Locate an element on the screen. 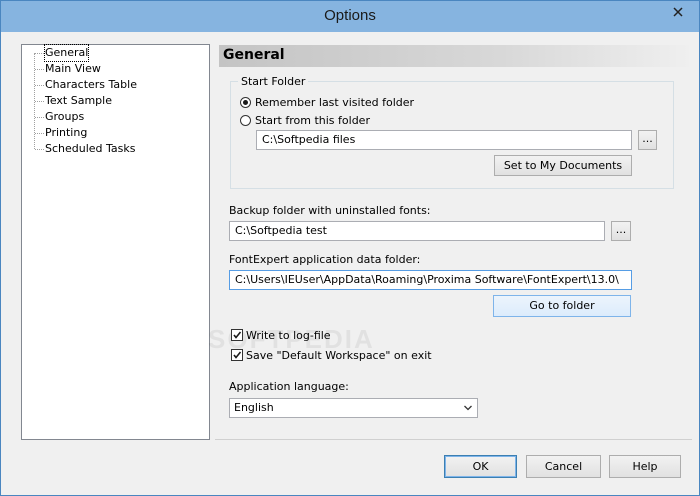 The height and width of the screenshot is (496, 700). tree-item-groups: Groups is located at coordinates (64, 117).